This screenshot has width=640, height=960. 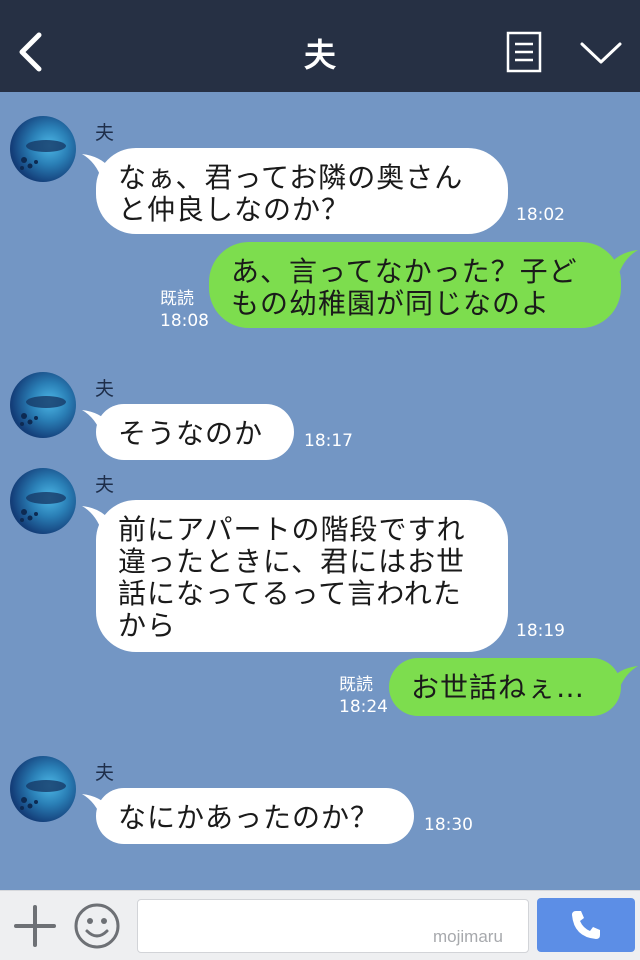 I want to click on message-time: 18:30, so click(x=448, y=825).